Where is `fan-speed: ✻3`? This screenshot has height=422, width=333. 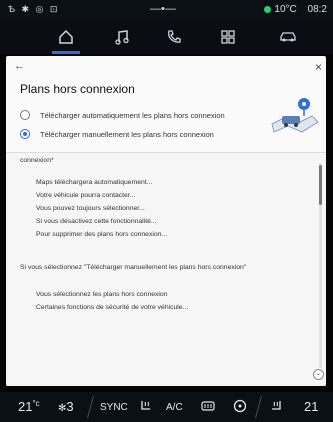 fan-speed: ✻3 is located at coordinates (66, 406).